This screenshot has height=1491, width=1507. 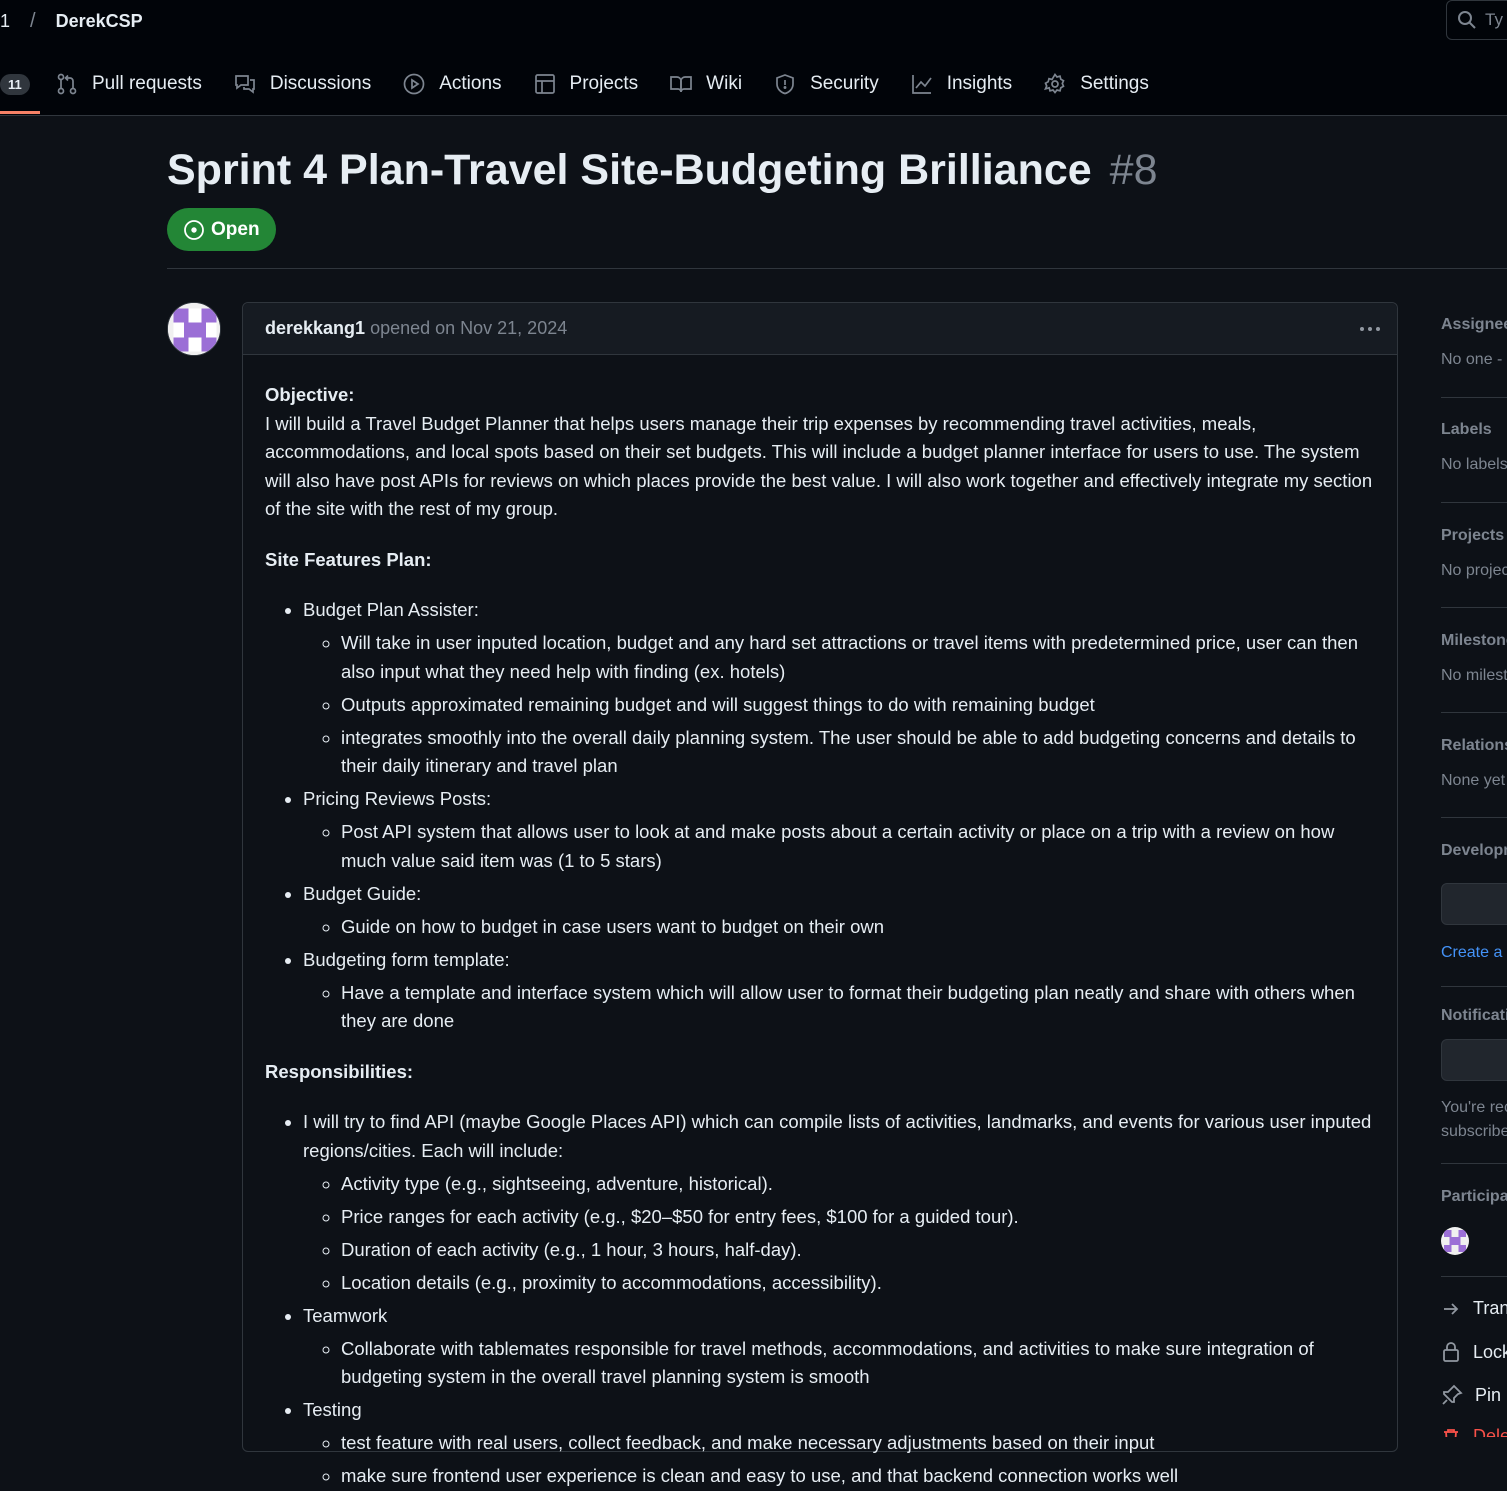 I want to click on participants-section: Participants, so click(x=1474, y=1197).